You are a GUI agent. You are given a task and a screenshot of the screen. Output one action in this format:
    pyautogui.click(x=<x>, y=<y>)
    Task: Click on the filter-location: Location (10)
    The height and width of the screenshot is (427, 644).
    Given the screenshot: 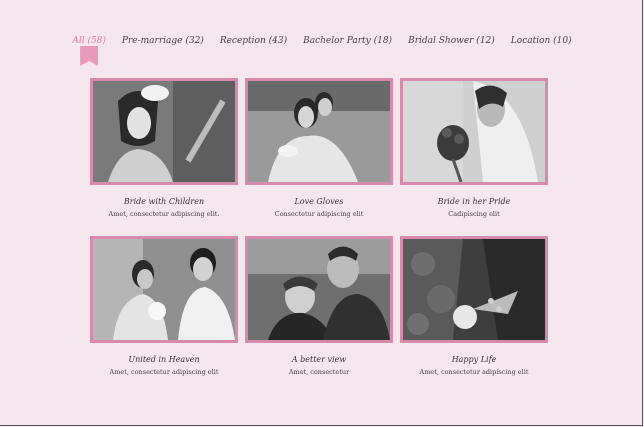 What is the action you would take?
    pyautogui.click(x=541, y=41)
    